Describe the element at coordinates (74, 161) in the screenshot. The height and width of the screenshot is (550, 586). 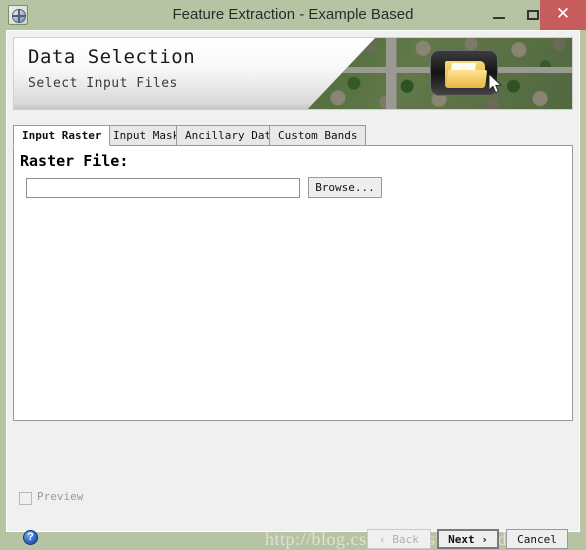
I see `raster-file-label: Raster File:` at that location.